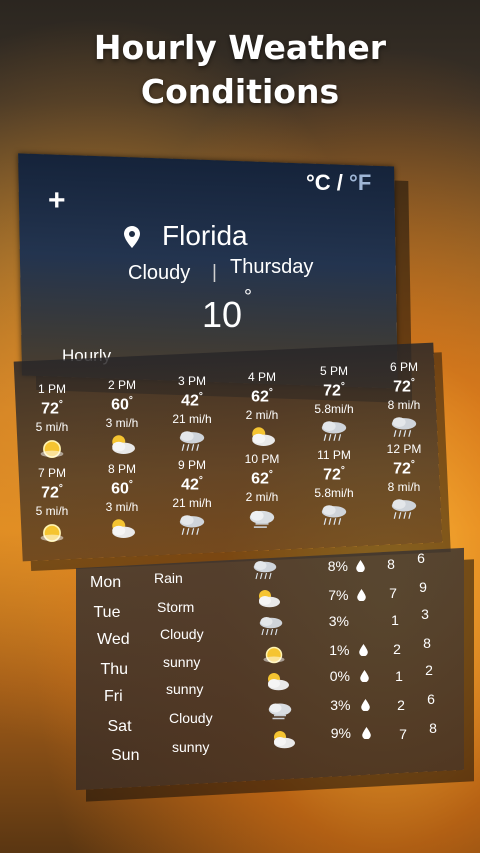 The height and width of the screenshot is (853, 480). Describe the element at coordinates (404, 449) in the screenshot. I see `hourly-time: 12 PM` at that location.